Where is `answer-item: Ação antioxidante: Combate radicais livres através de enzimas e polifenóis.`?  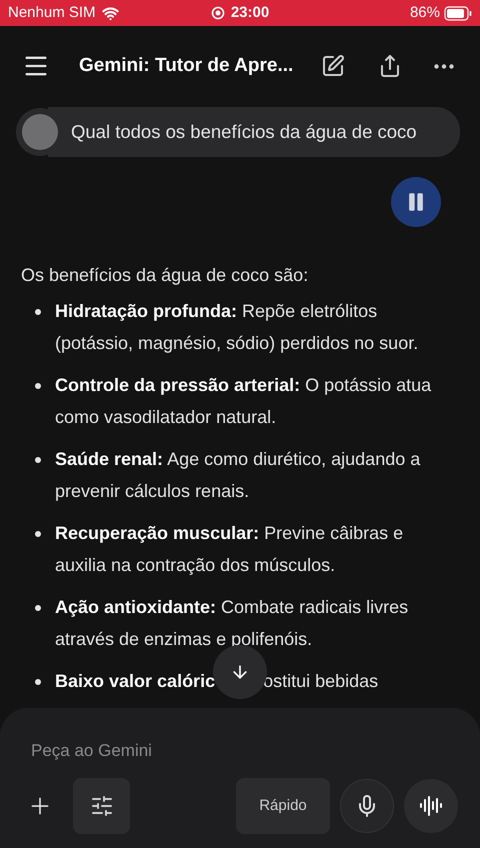 answer-item: Ação antioxidante: Combate radicais livres através de enzimas e polifenóis. is located at coordinates (232, 623).